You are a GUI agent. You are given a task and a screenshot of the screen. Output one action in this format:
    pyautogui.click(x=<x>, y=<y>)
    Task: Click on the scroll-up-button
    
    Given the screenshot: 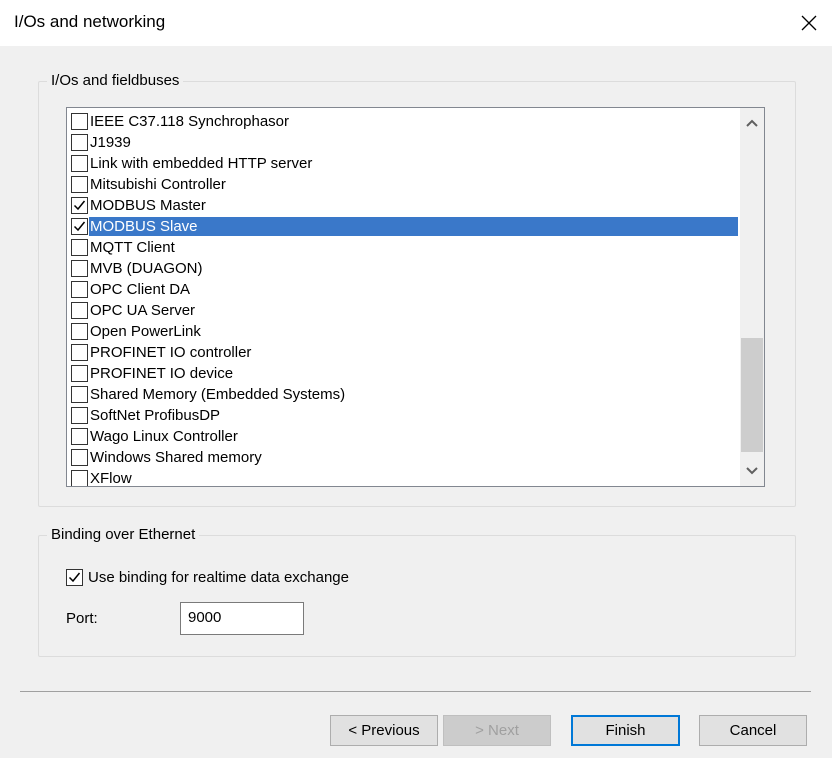 What is the action you would take?
    pyautogui.click(x=752, y=123)
    